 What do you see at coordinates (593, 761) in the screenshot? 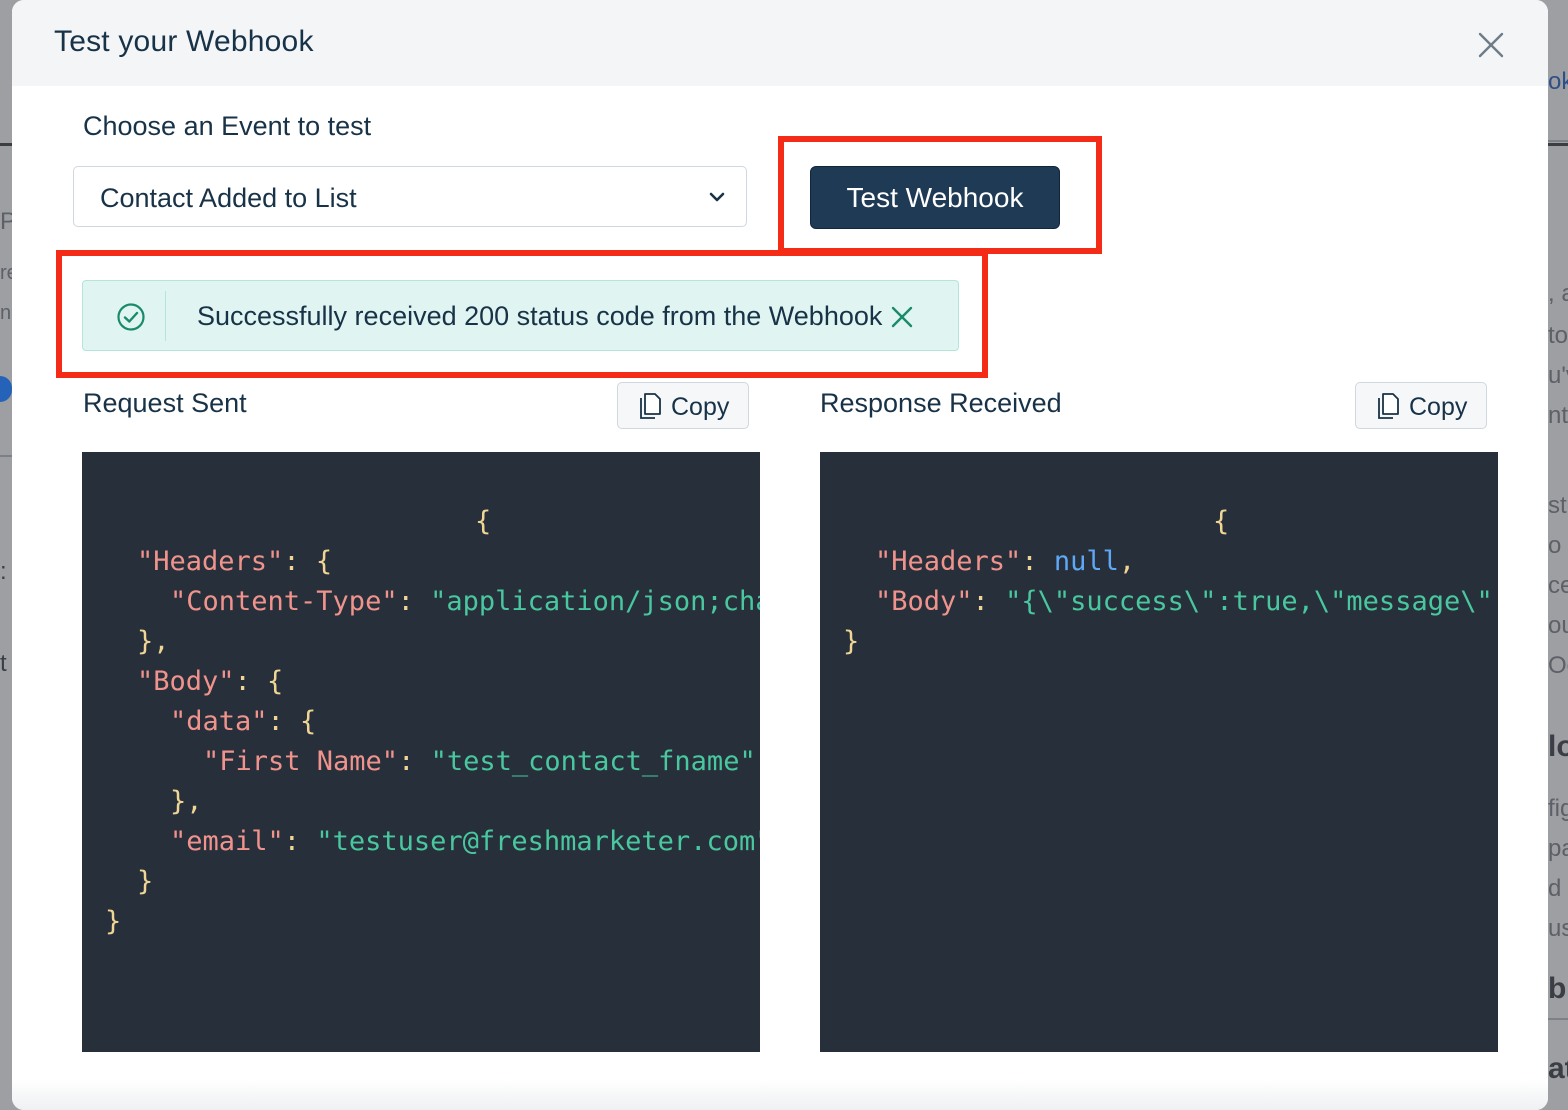
I see `code-string: "test_contact_fname"` at bounding box center [593, 761].